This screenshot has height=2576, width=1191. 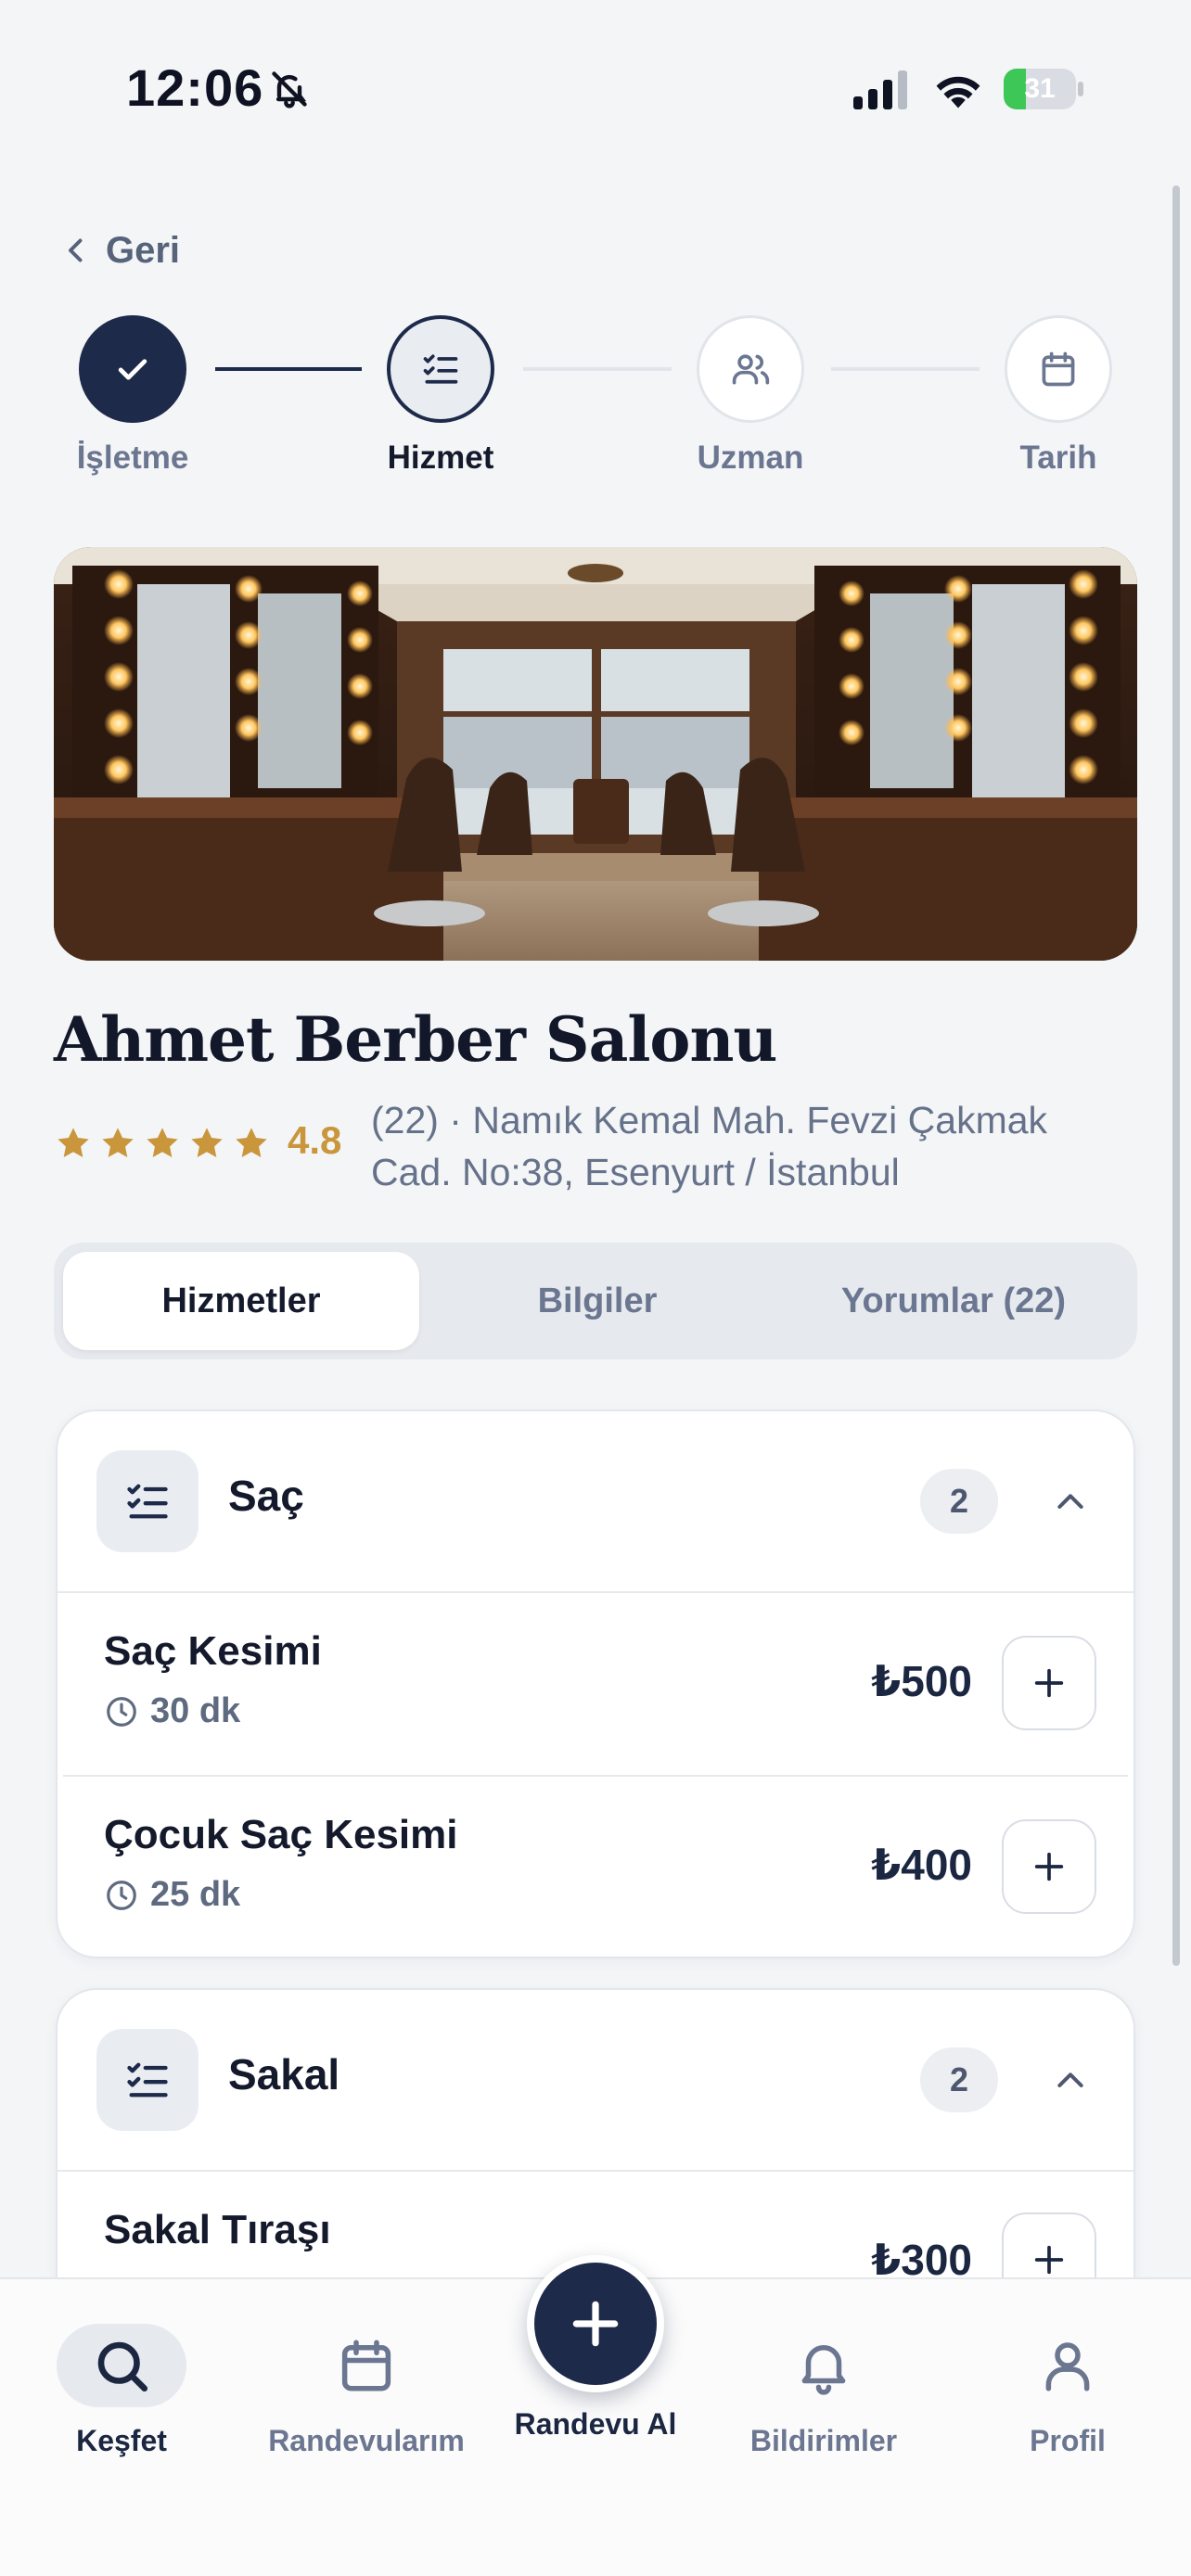 I want to click on segment-tabs: Hizmetler Bilgiler Yorumlar (22), so click(x=595, y=1301).